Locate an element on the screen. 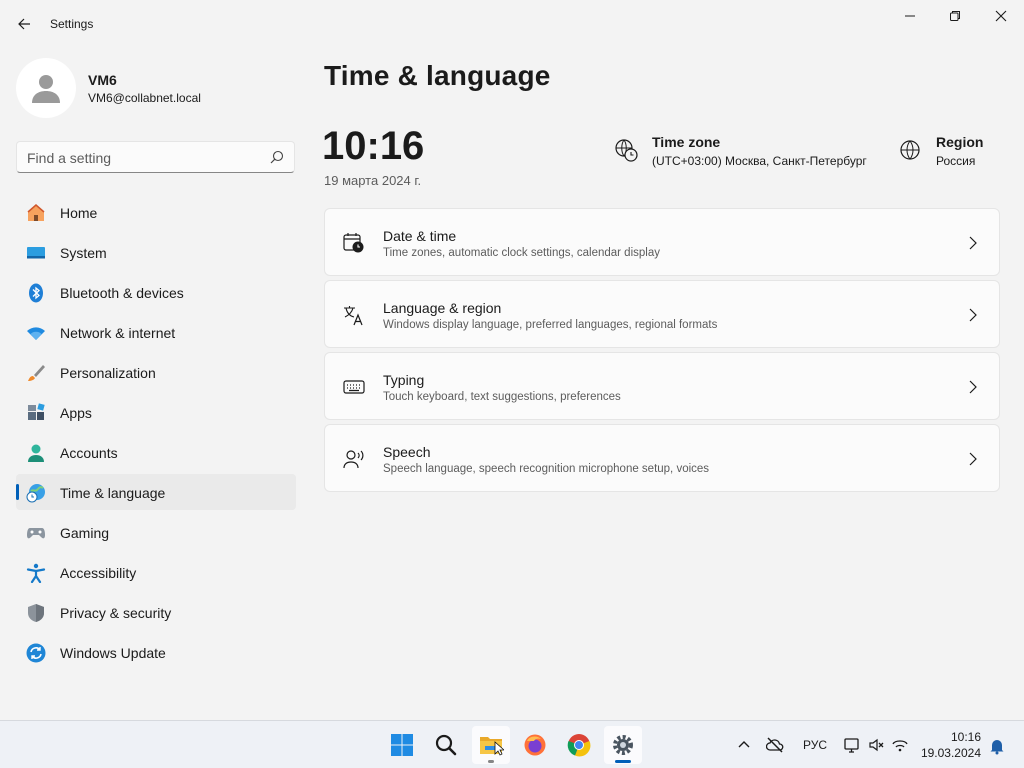 Image resolution: width=1024 pixels, height=768 pixels. taskbar-firefox is located at coordinates (535, 745).